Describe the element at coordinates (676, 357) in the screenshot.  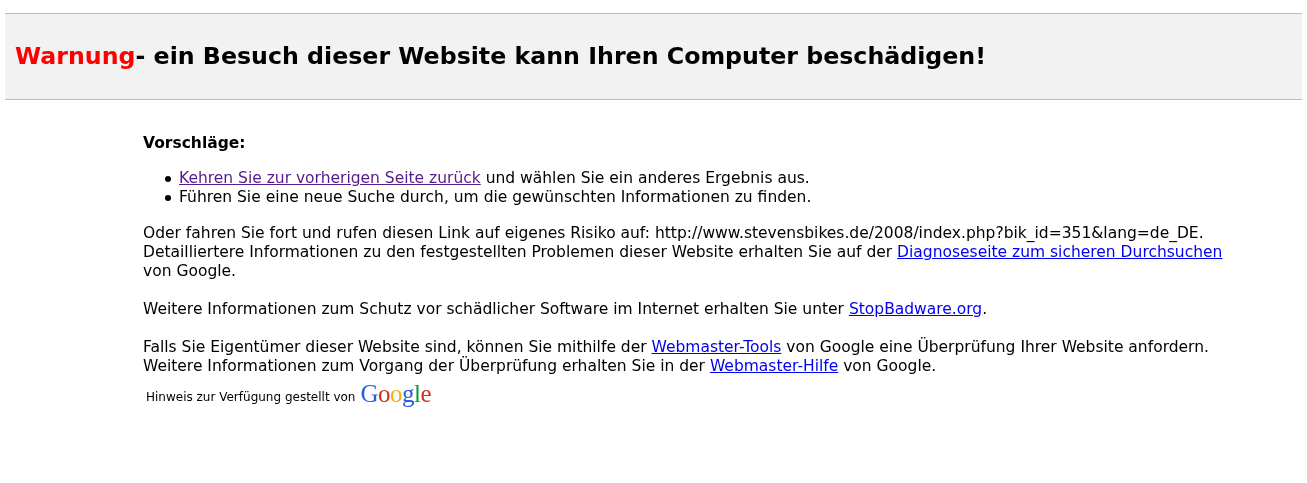
I see `paragraph-text: Falls Sie Eigentümer dieser Website sind, können Sie mithilfe der Webmaster-Tools von Google eine Überprüfung Ihrer Website anfordern. Weitere Informationen zum Vorgang der Überprüfung erhalten Sie in der Webmaster-Hilfe von Google.` at that location.